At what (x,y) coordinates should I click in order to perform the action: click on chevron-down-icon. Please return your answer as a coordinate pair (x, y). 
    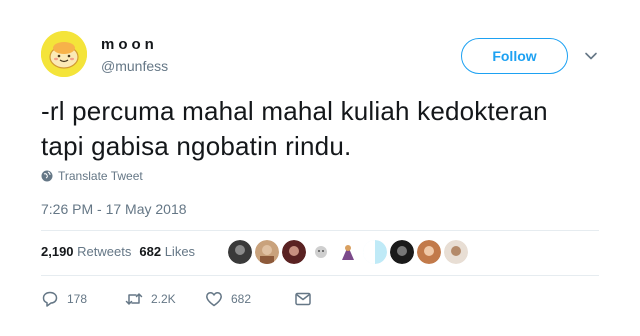
    Looking at the image, I should click on (591, 56).